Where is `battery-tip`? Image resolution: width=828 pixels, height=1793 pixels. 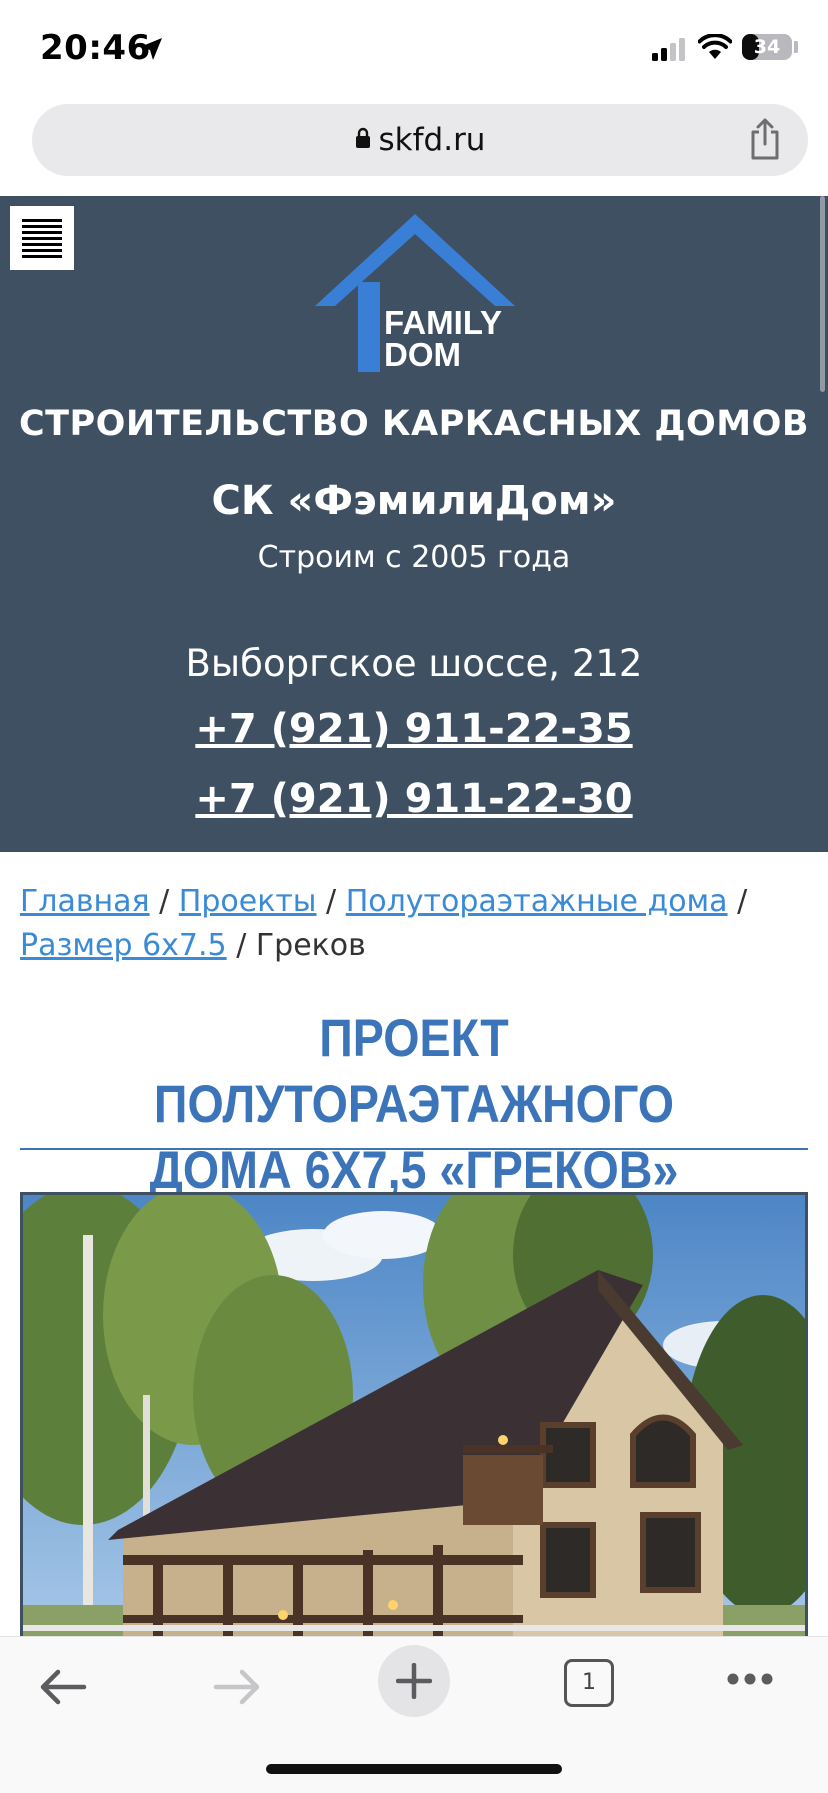 battery-tip is located at coordinates (796, 47).